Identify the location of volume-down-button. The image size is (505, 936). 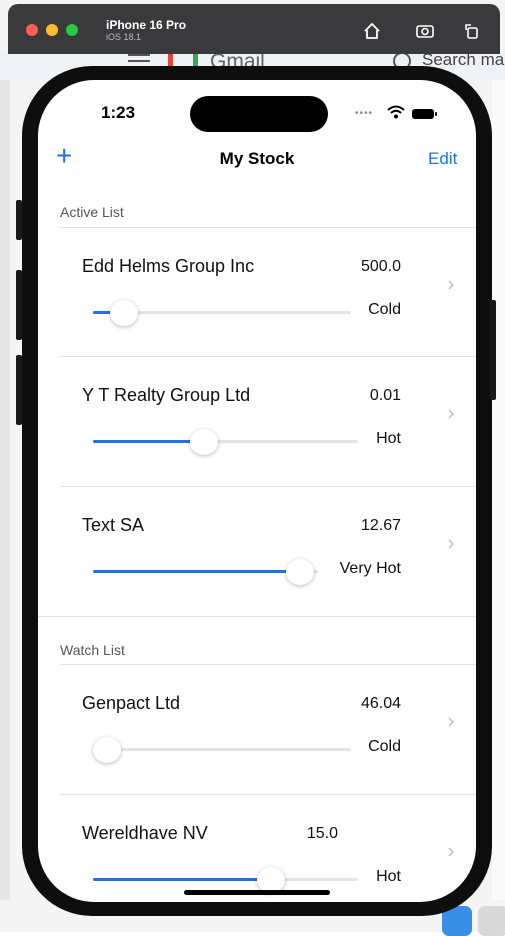
(19, 390).